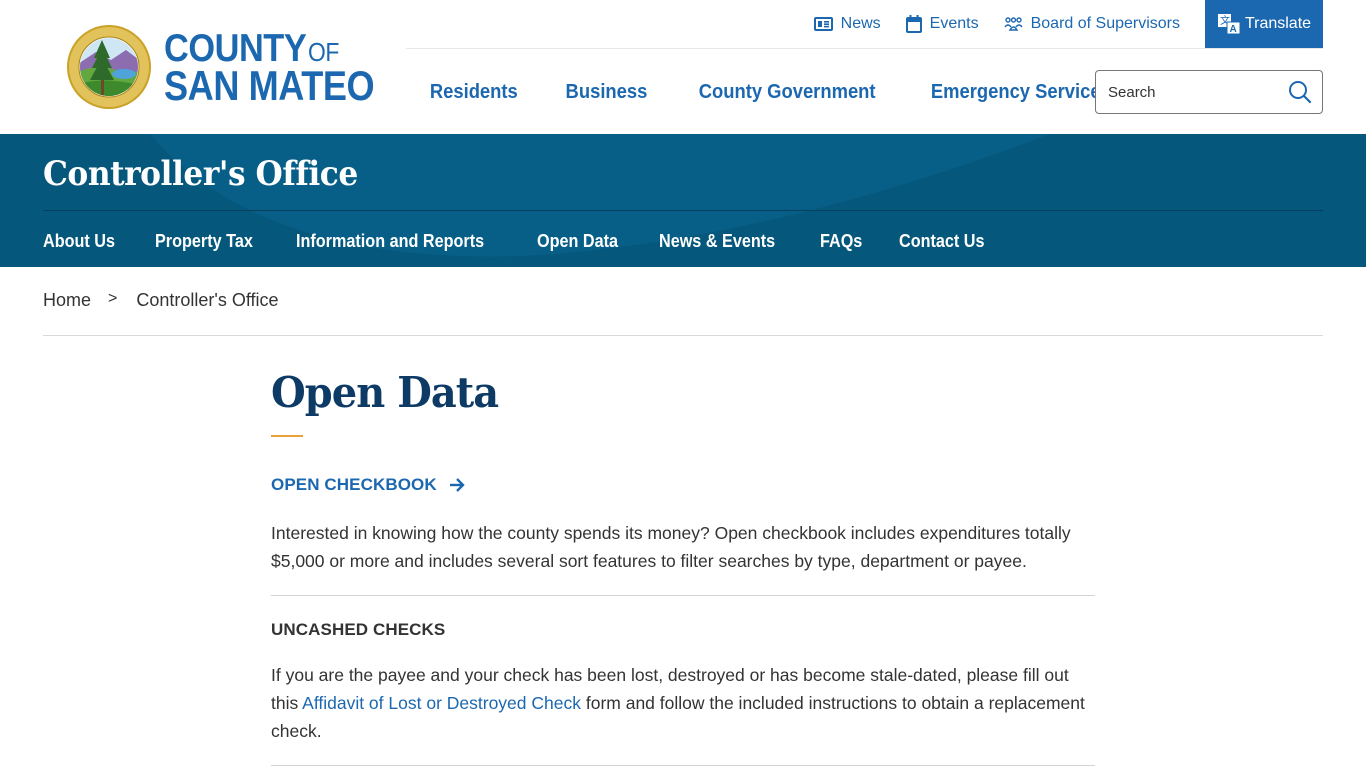 The image size is (1366, 768). What do you see at coordinates (79, 241) in the screenshot?
I see `sub-nav-about-us: About Us` at bounding box center [79, 241].